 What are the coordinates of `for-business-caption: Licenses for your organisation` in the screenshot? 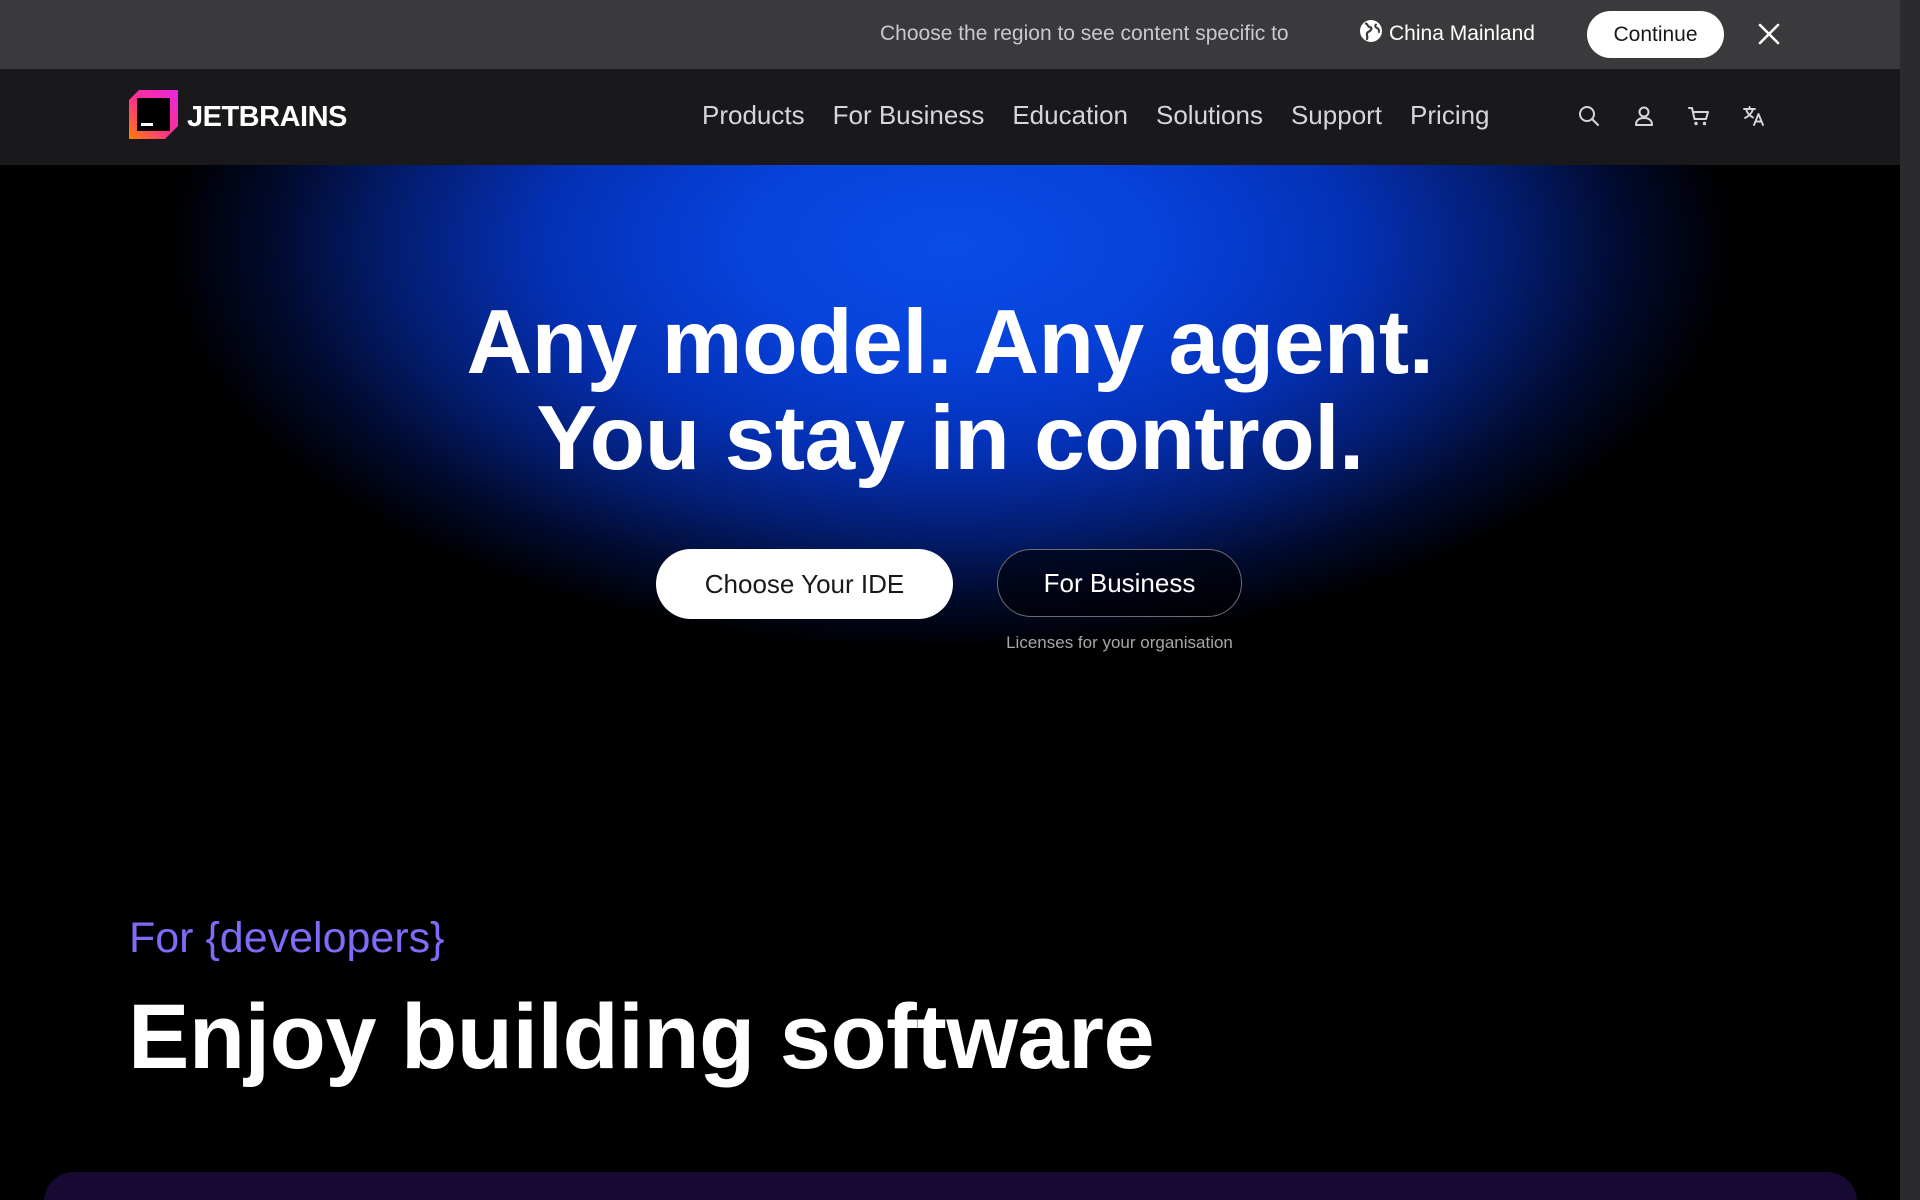 It's located at (1119, 642).